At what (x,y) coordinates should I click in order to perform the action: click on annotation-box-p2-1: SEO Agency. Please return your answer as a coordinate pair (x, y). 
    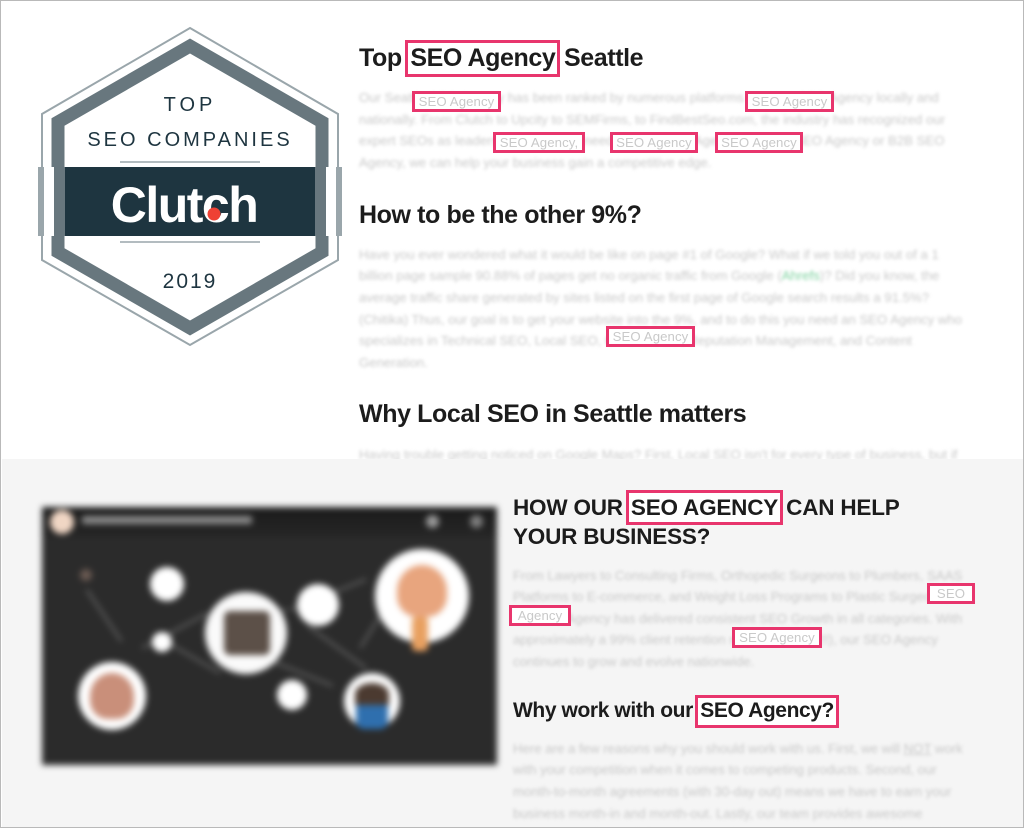
    Looking at the image, I should click on (650, 336).